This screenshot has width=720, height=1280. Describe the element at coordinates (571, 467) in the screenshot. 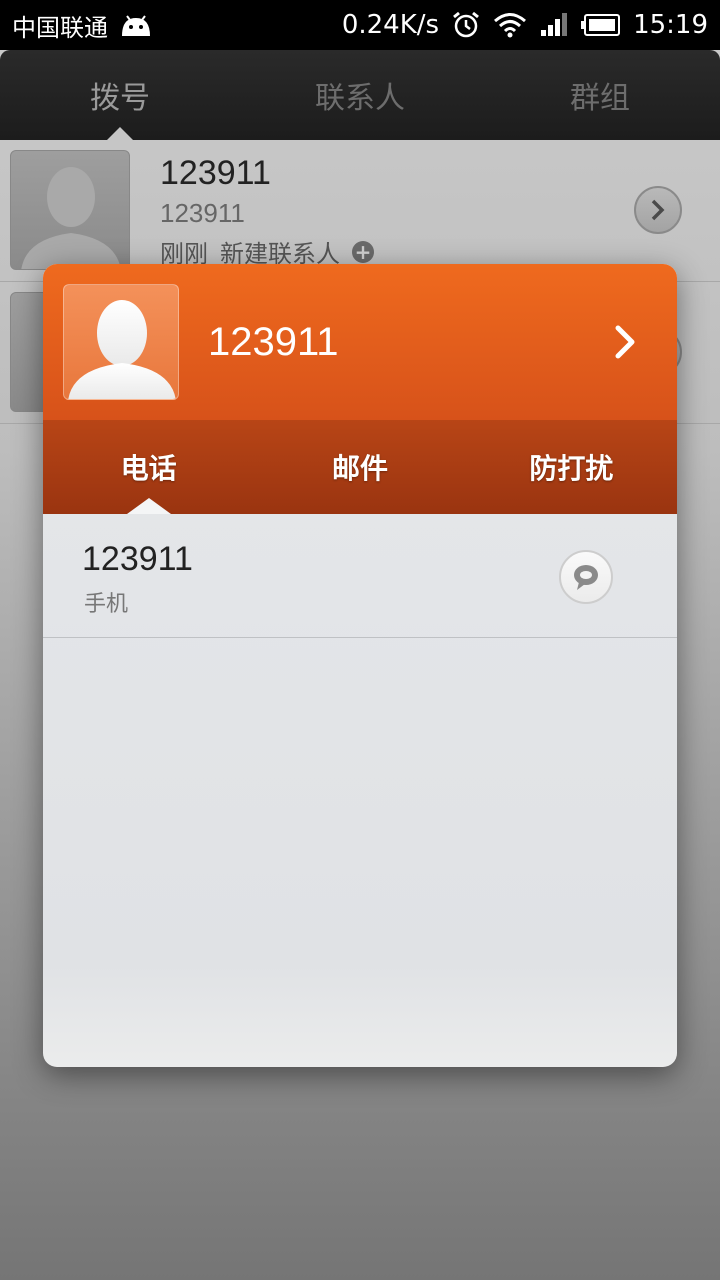

I see `tab-do-not-disturb: 防打扰` at that location.